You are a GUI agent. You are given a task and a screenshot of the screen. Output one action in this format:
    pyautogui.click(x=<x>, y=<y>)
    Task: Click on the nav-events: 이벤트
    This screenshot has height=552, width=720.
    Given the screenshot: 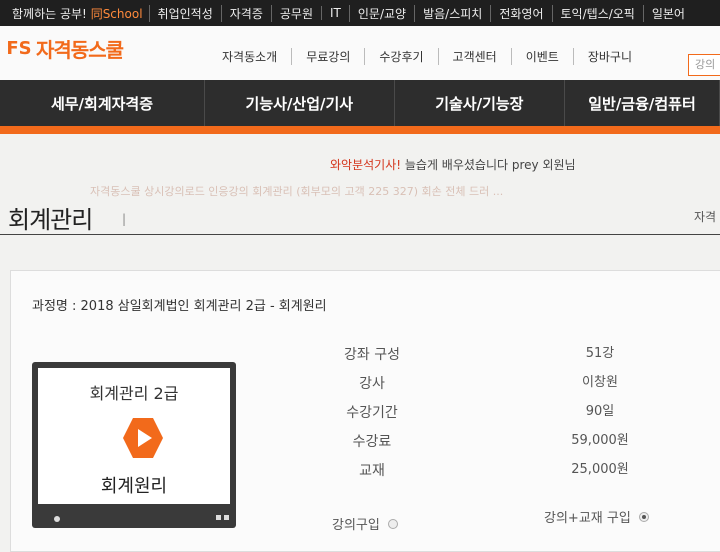 What is the action you would take?
    pyautogui.click(x=541, y=56)
    